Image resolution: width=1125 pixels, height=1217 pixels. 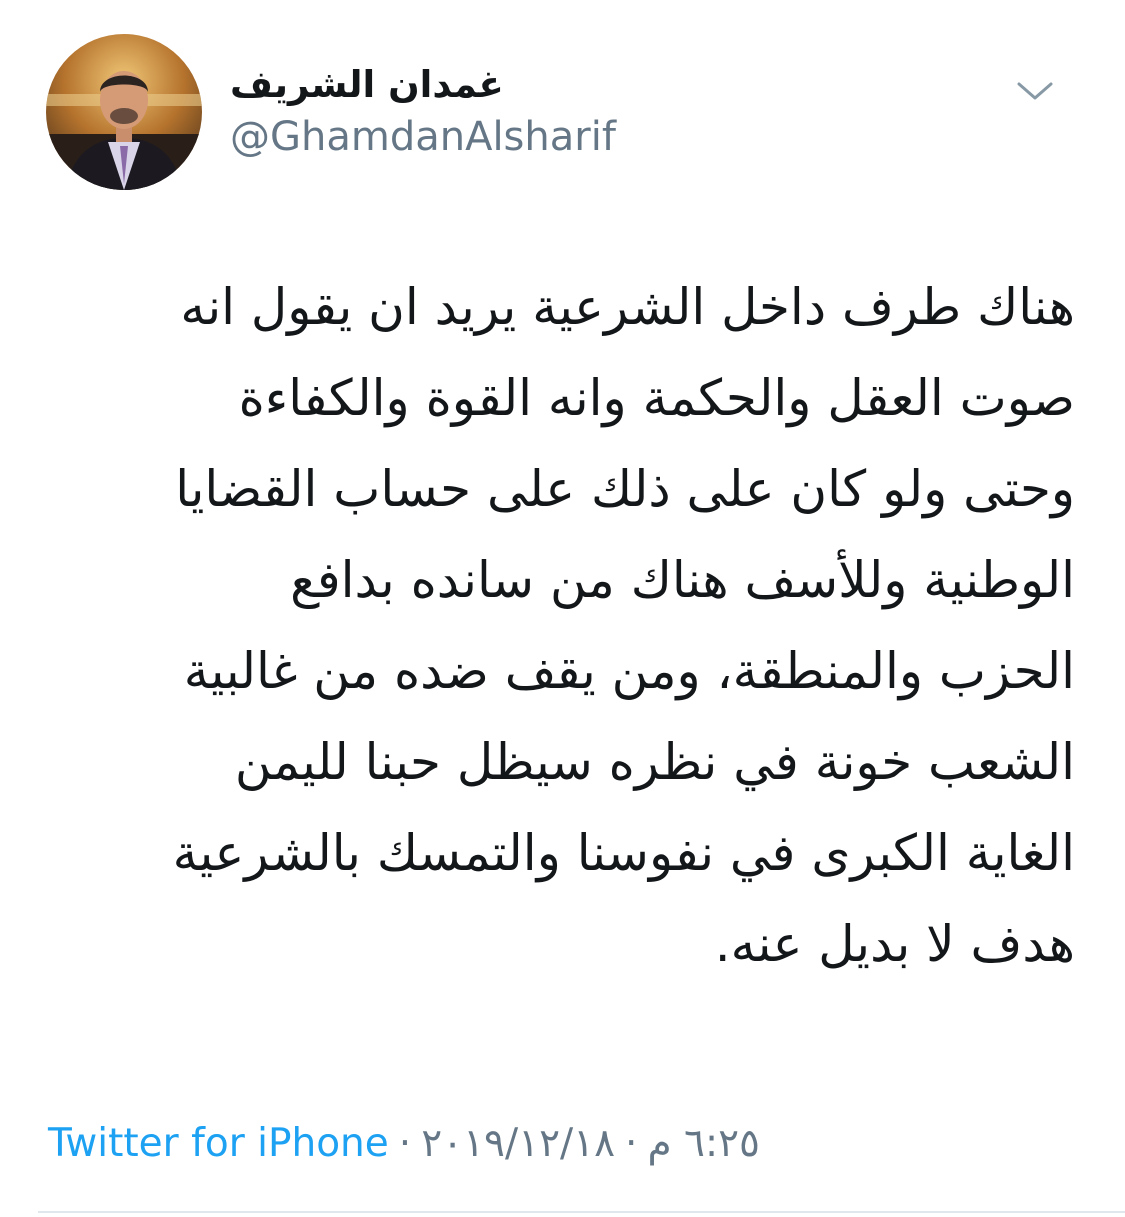 I want to click on source-link: Twitter for iPhone, so click(x=218, y=1143).